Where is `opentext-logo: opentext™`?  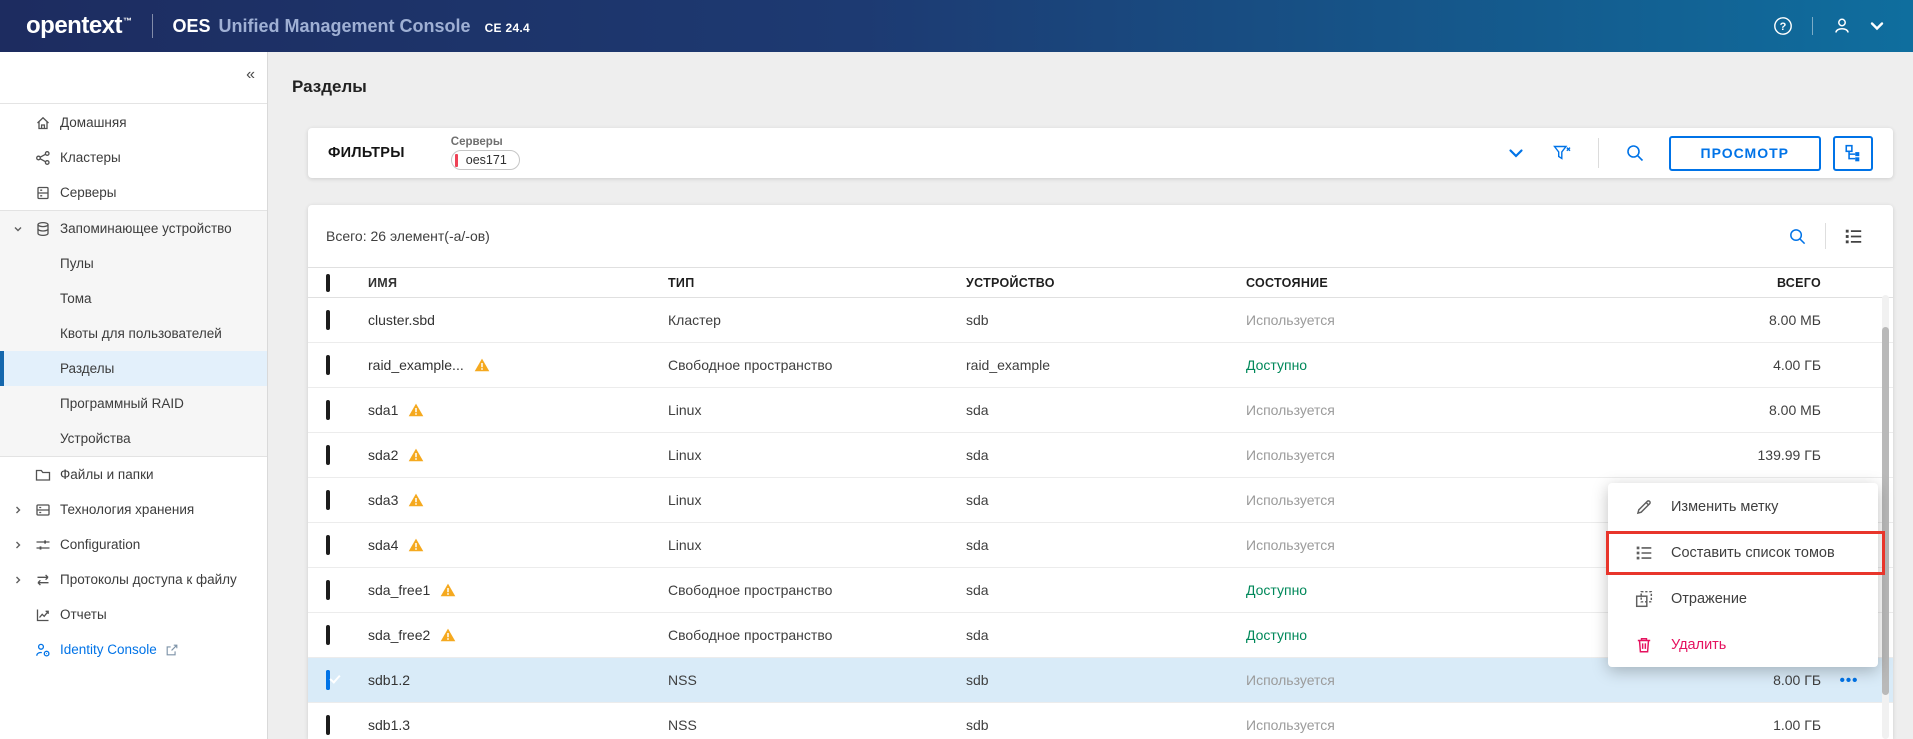
opentext-logo: opentext™ is located at coordinates (79, 25).